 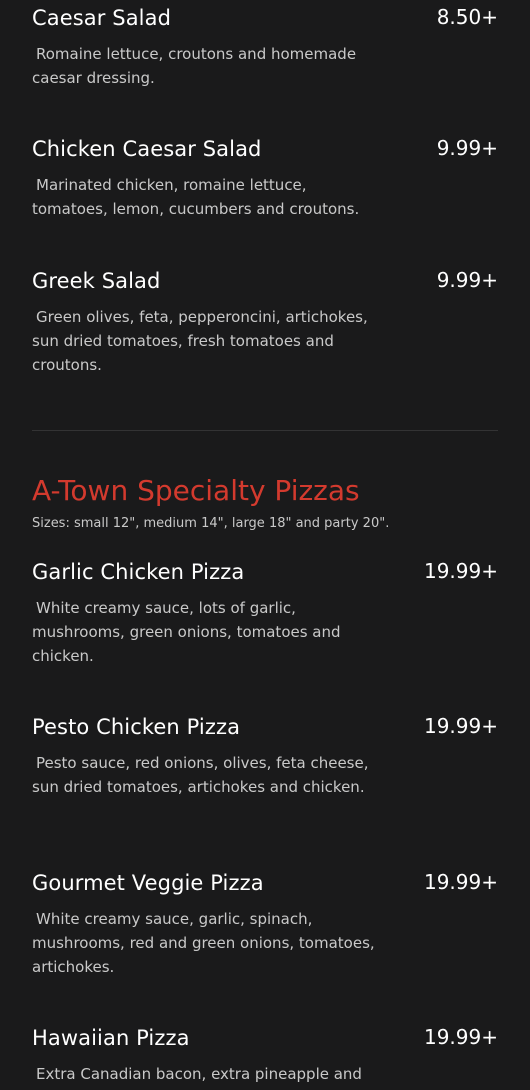 I want to click on menu-item-name: Greek Salad, so click(x=96, y=281).